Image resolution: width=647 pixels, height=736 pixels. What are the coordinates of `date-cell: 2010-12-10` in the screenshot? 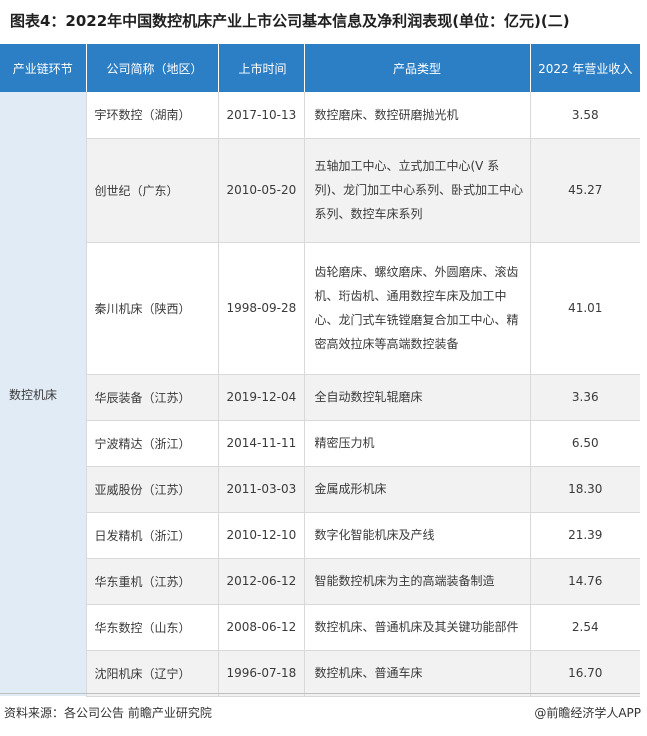 It's located at (261, 535).